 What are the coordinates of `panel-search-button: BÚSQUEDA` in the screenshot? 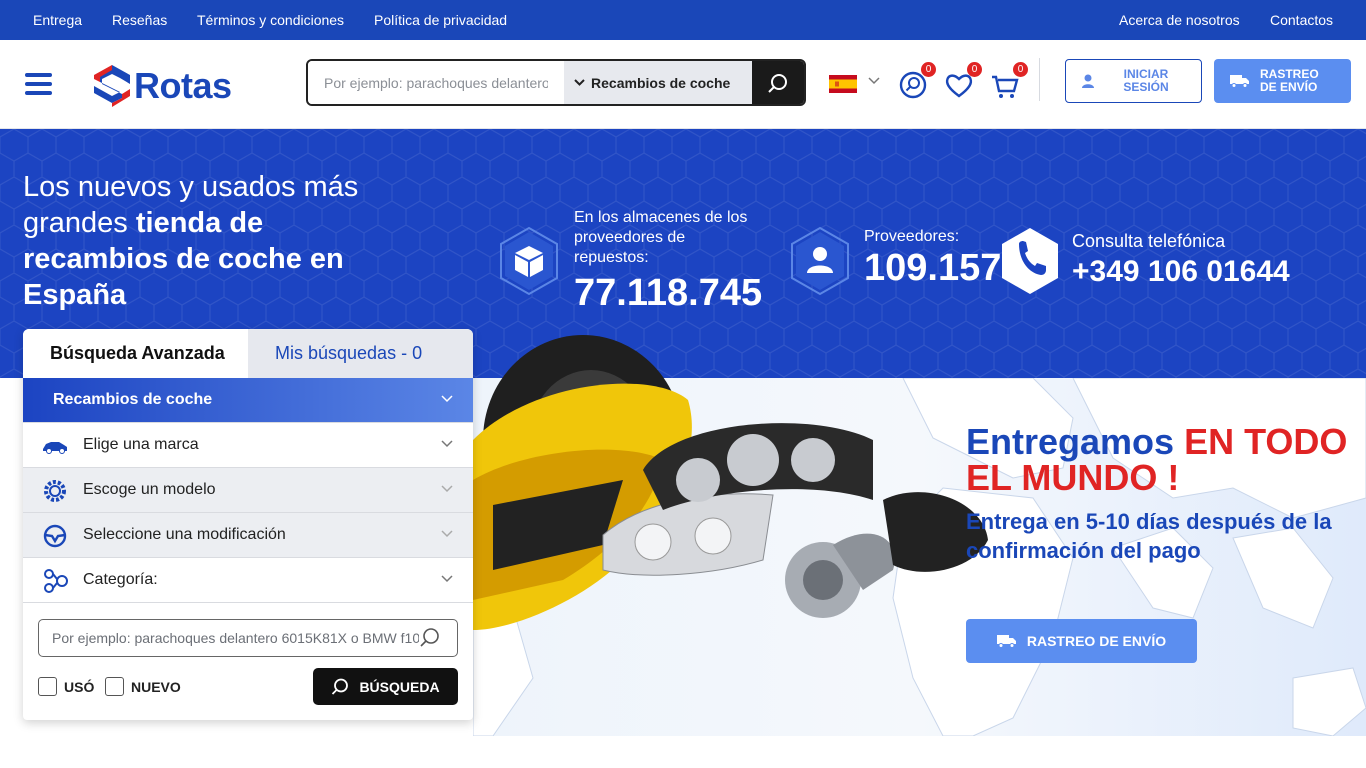 It's located at (385, 686).